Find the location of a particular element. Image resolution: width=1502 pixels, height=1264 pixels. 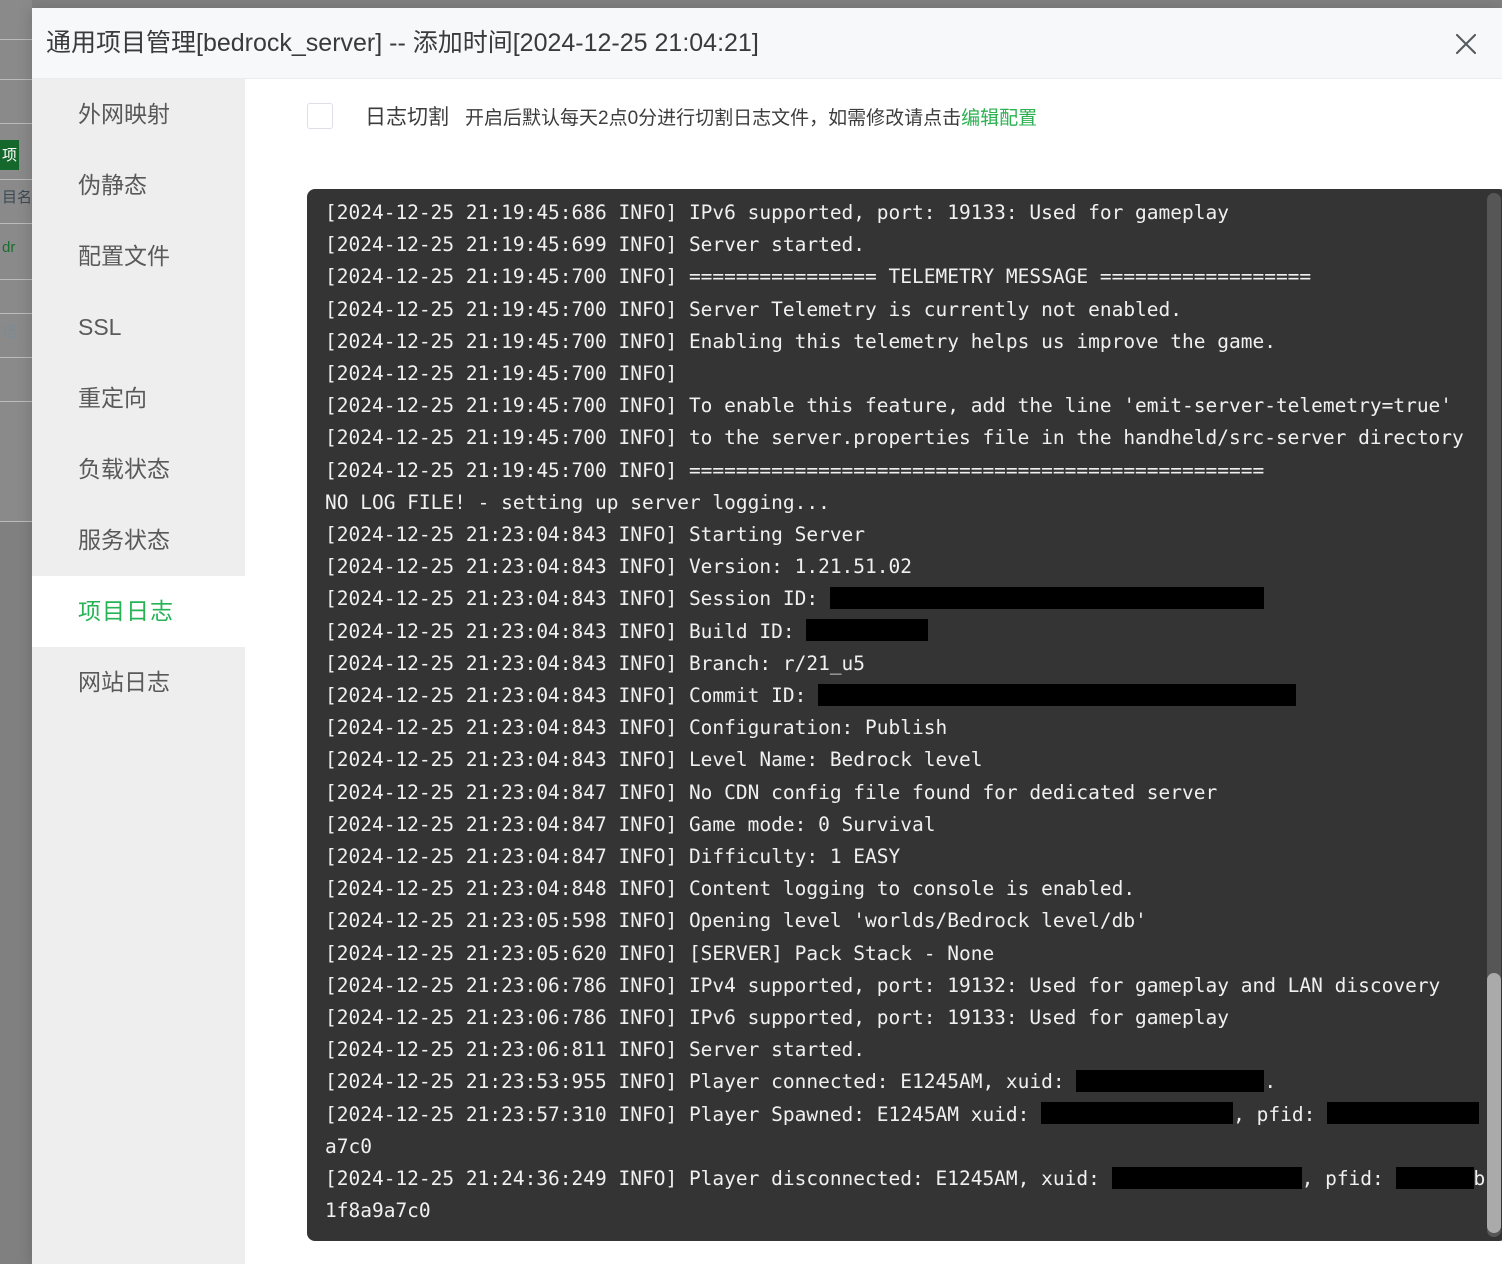

log-text: [2024-12-25 21:23:04:843 INFO] Build ID: is located at coordinates (566, 631).